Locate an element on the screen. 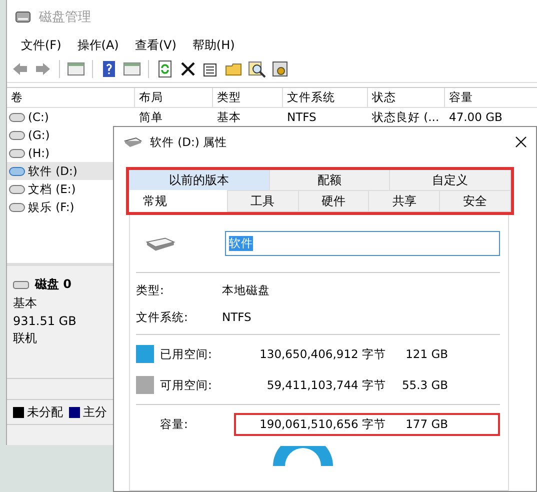 The height and width of the screenshot is (492, 537). legend-label: 未分配 is located at coordinates (45, 412).